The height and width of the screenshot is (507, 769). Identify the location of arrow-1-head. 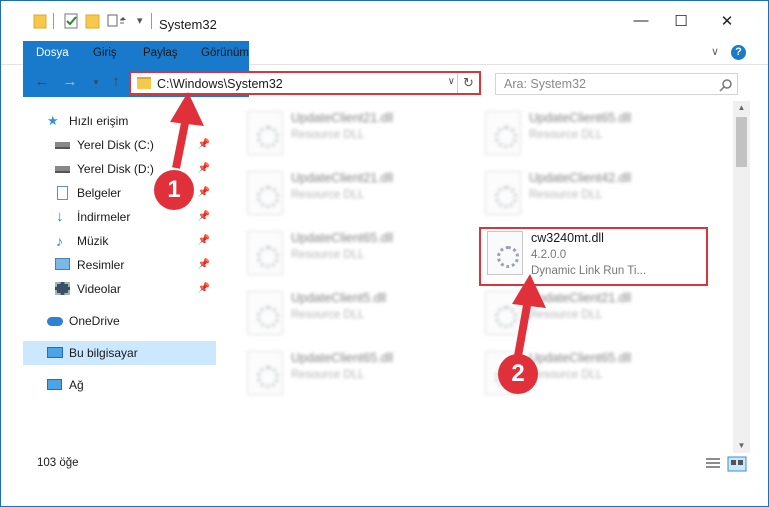
(187, 109).